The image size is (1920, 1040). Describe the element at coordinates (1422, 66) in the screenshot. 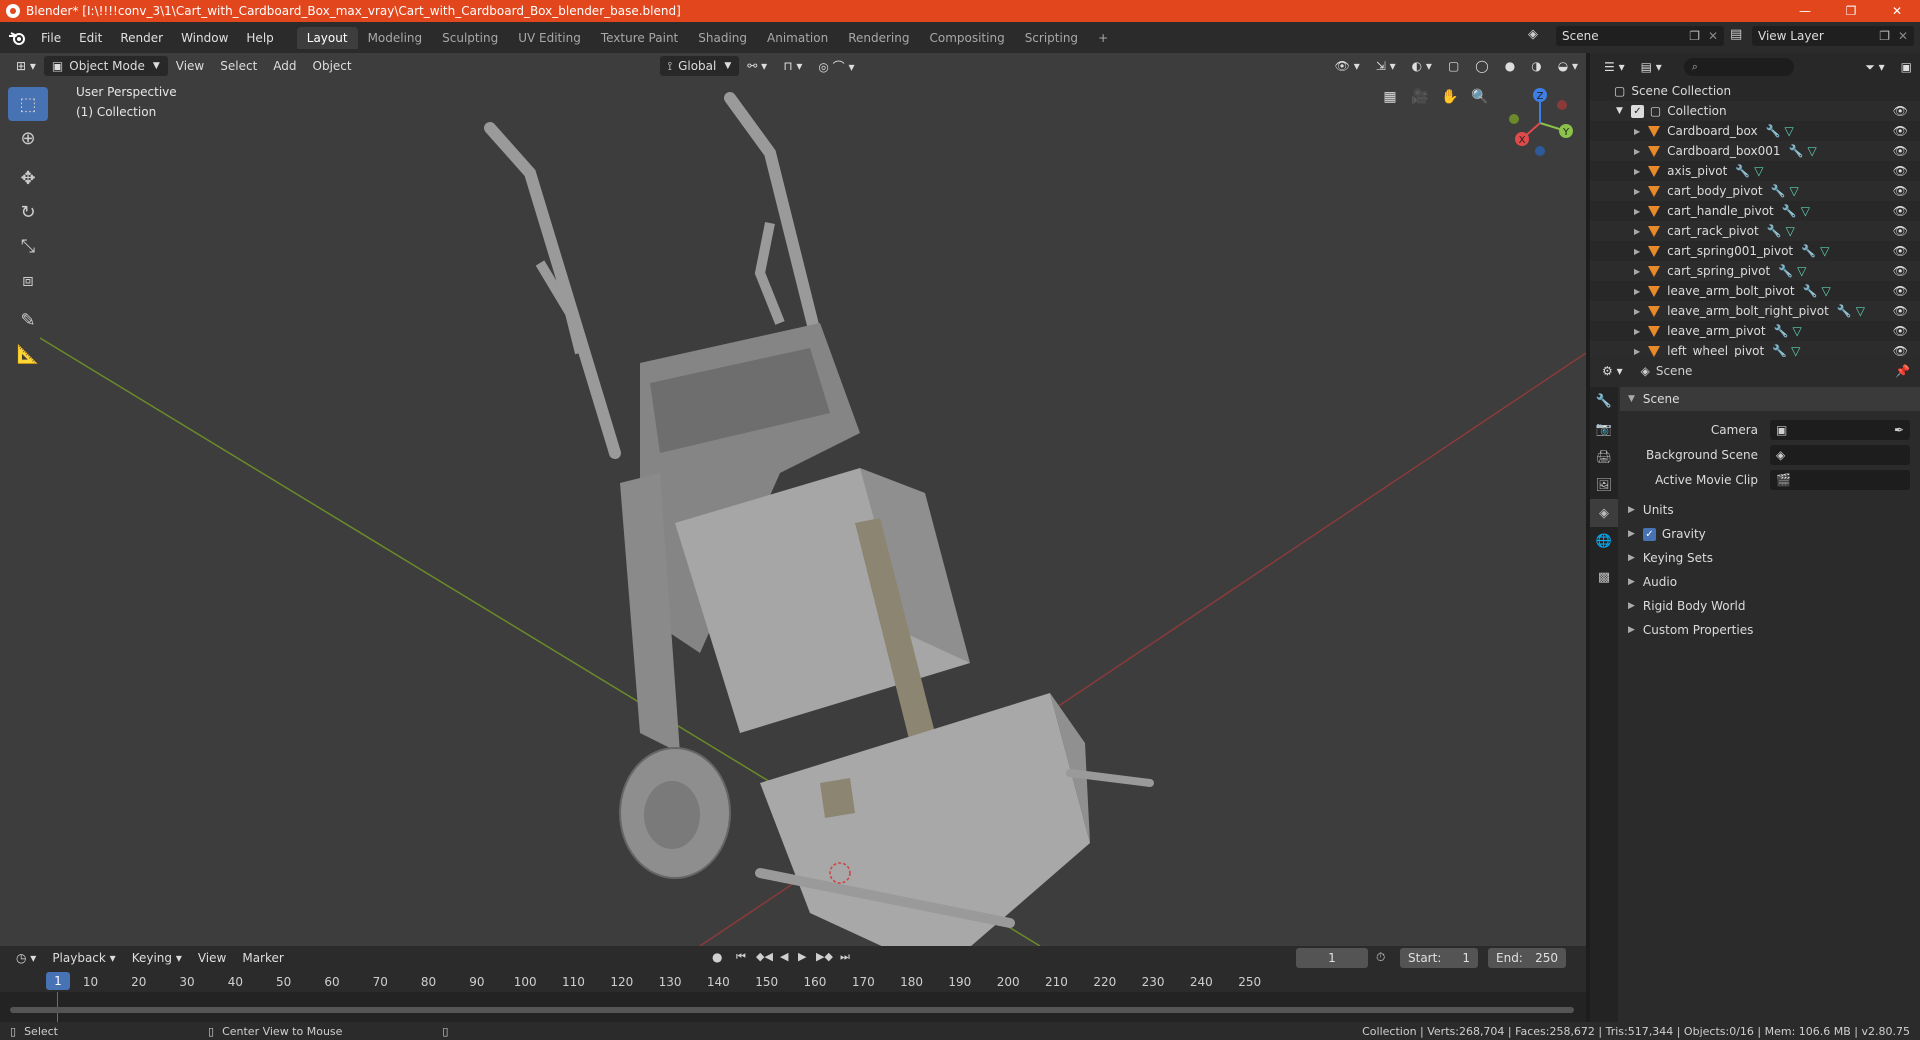

I see `overlays-toggle-icon: ◐ ▾` at that location.